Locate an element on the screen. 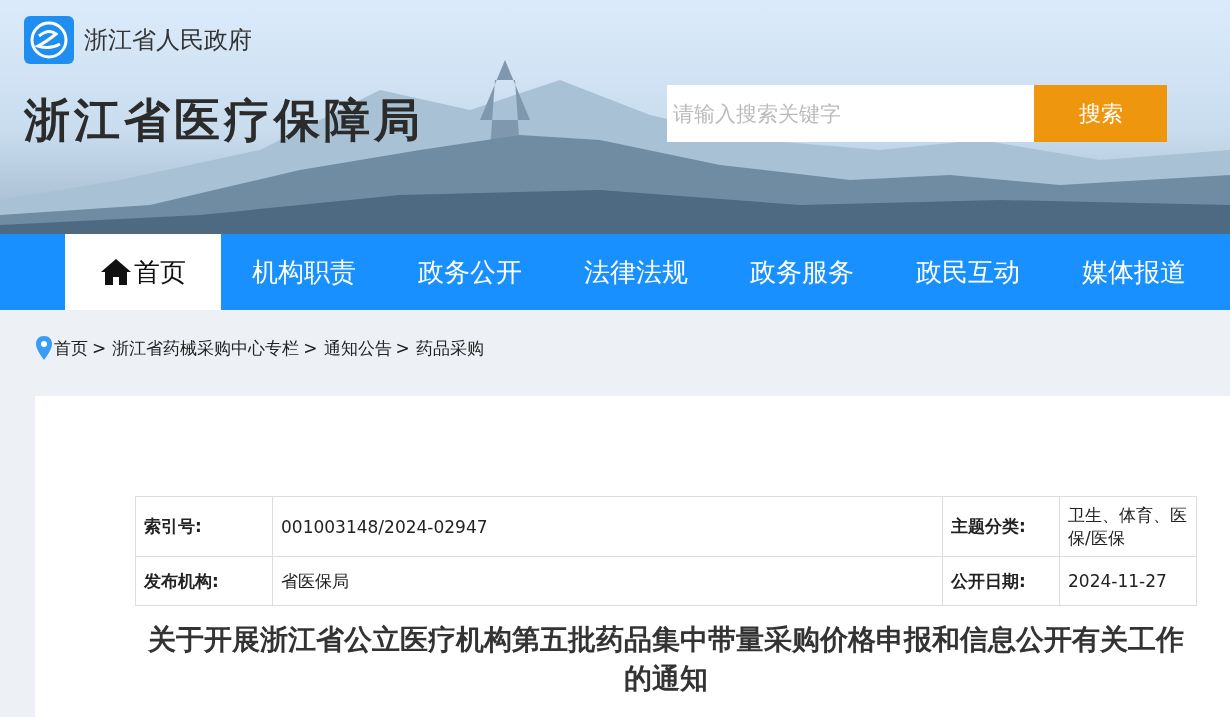 This screenshot has width=1230, height=717. nav-tab: 政务公开 is located at coordinates (470, 272).